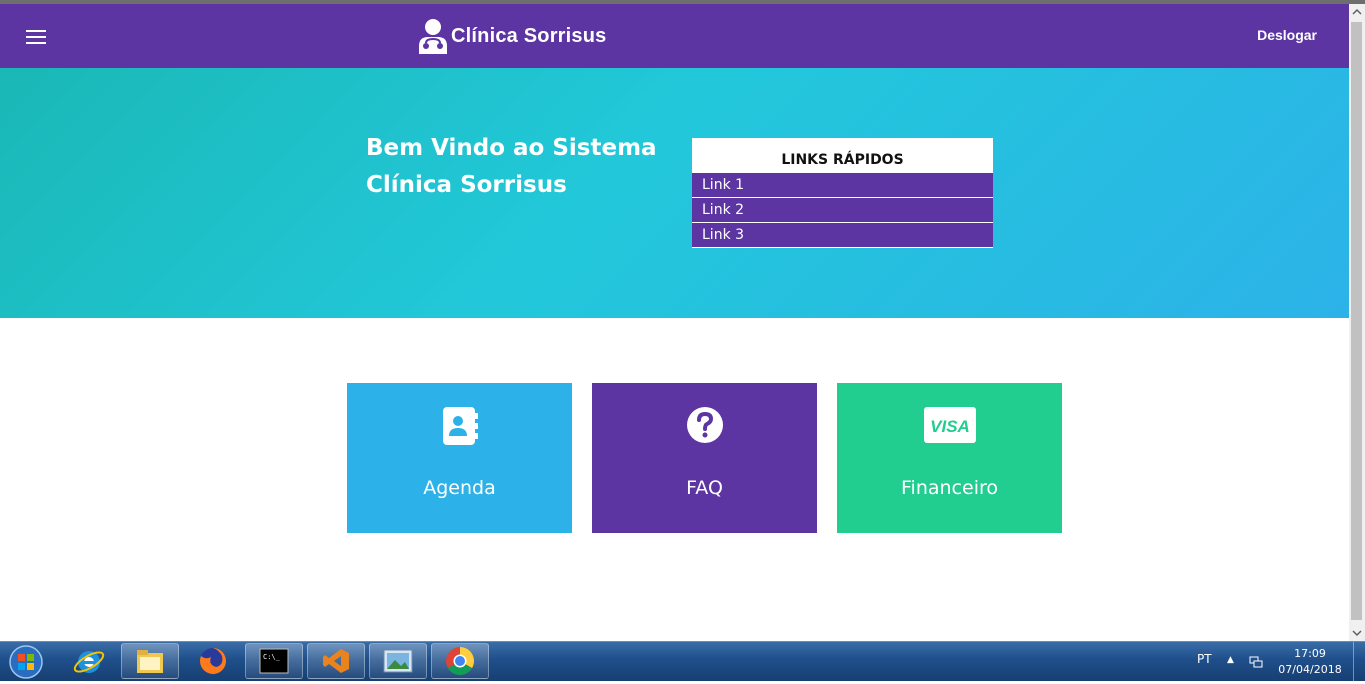  I want to click on tile-financeiro: VISA Financeiro, so click(949, 458).